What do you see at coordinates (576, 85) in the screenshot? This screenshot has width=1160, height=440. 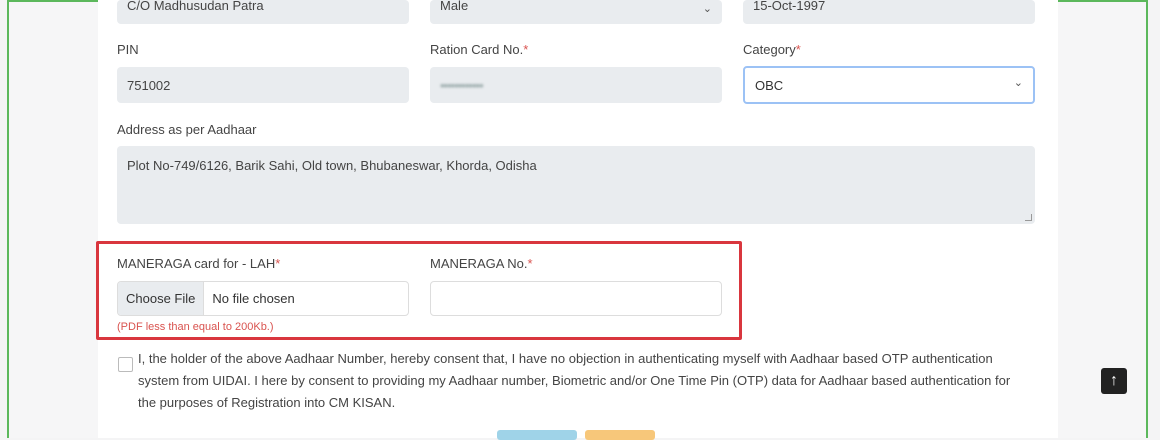 I see `ration-field: ••••••••••••` at bounding box center [576, 85].